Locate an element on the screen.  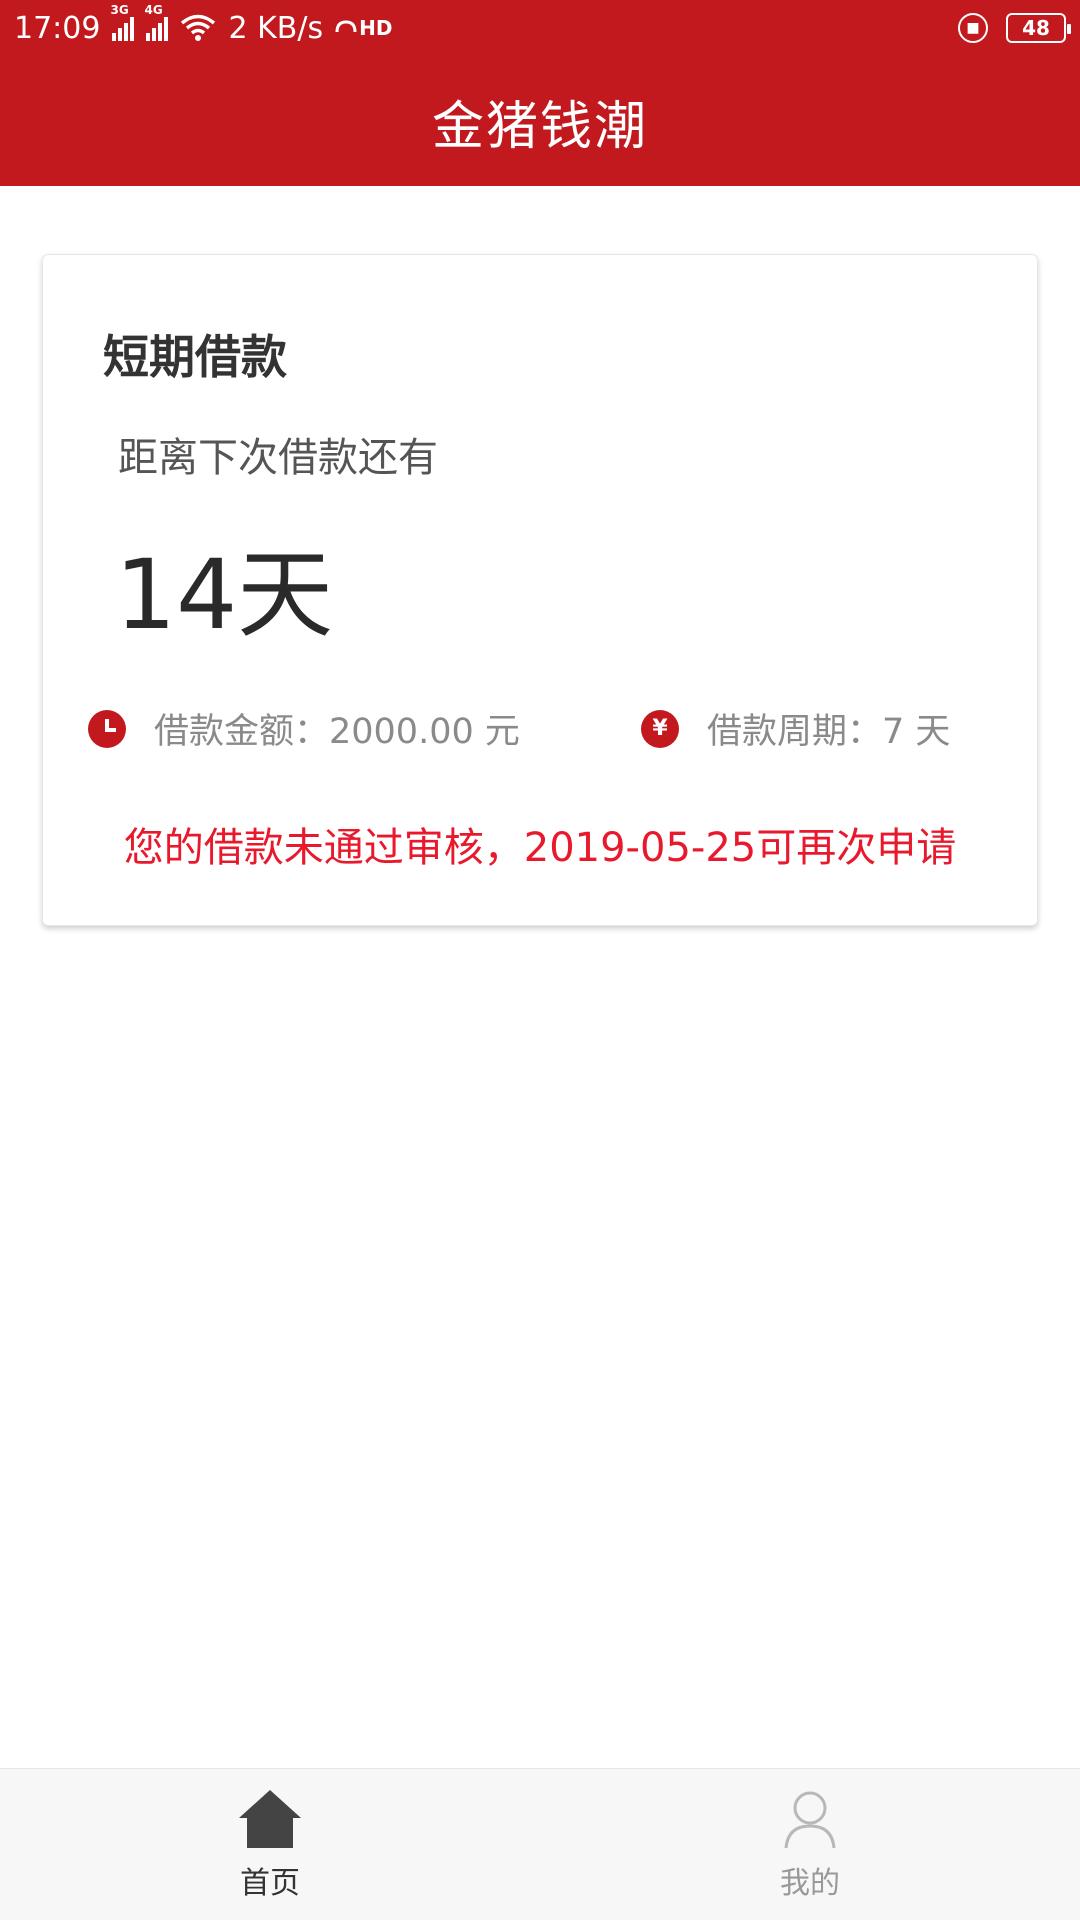
loan-type-title: 短期借款 is located at coordinates (195, 357).